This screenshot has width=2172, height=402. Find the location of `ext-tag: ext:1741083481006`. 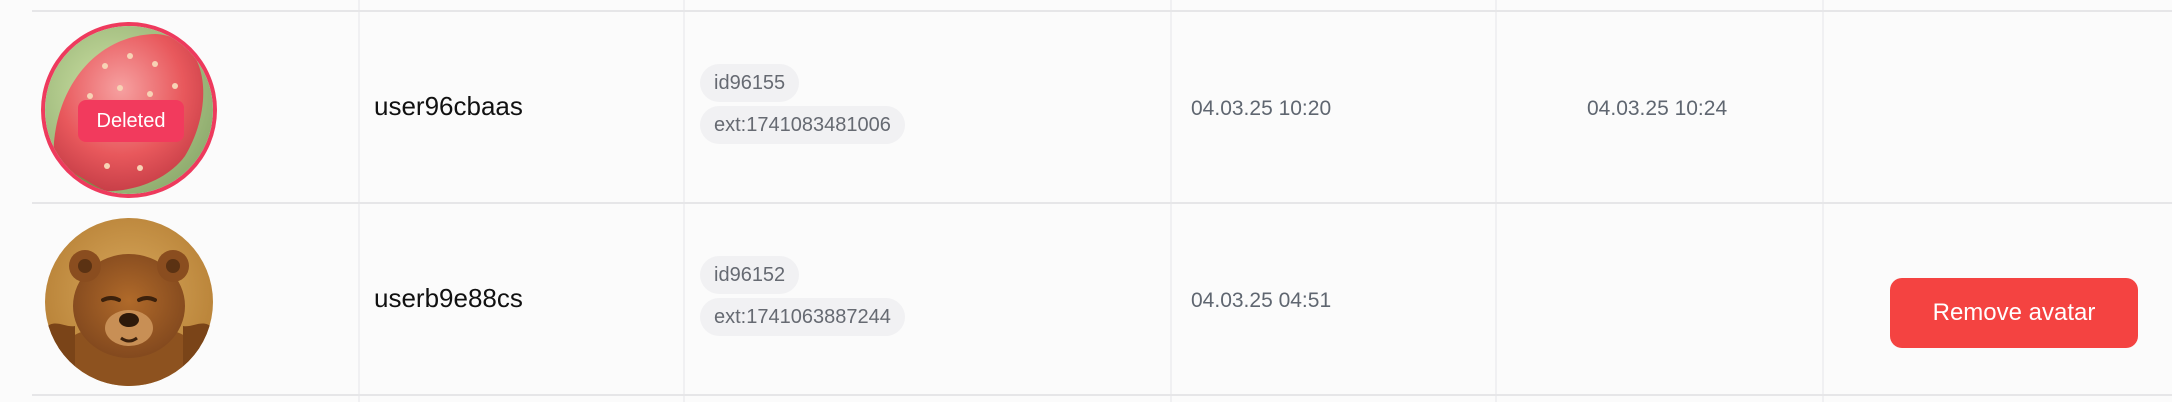

ext-tag: ext:1741083481006 is located at coordinates (802, 125).